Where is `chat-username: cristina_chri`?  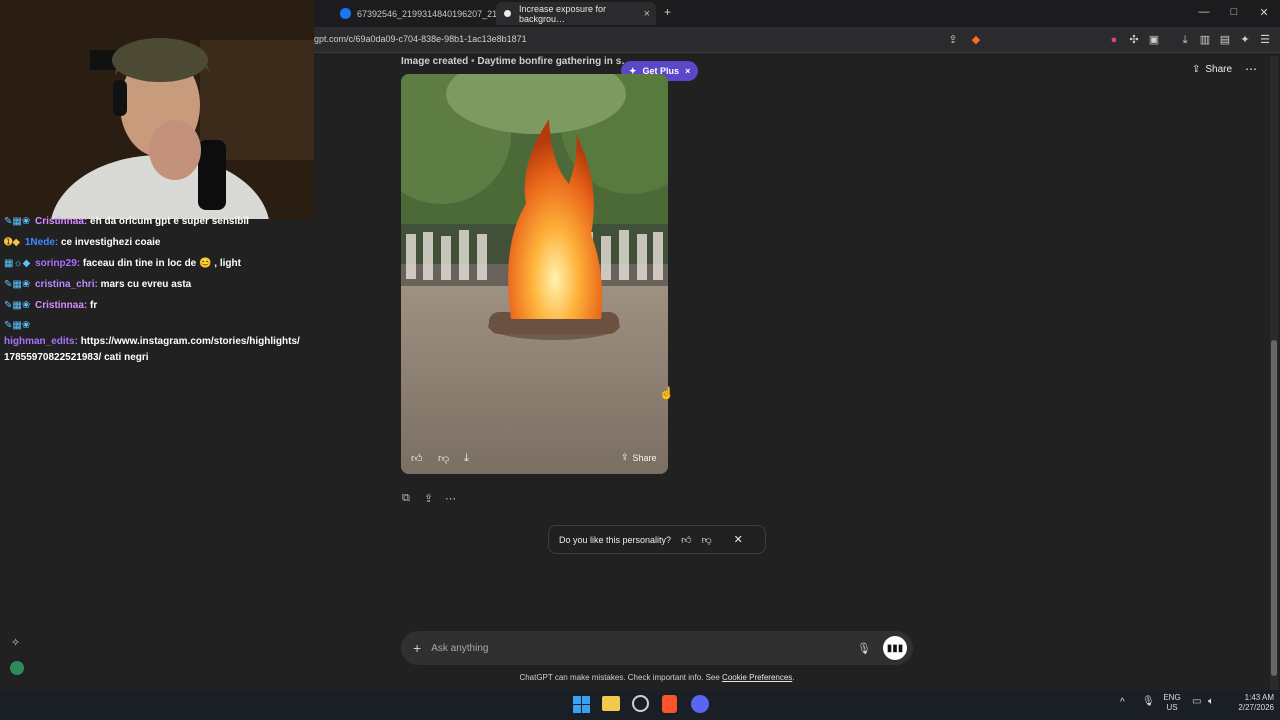 chat-username: cristina_chri is located at coordinates (65, 284).